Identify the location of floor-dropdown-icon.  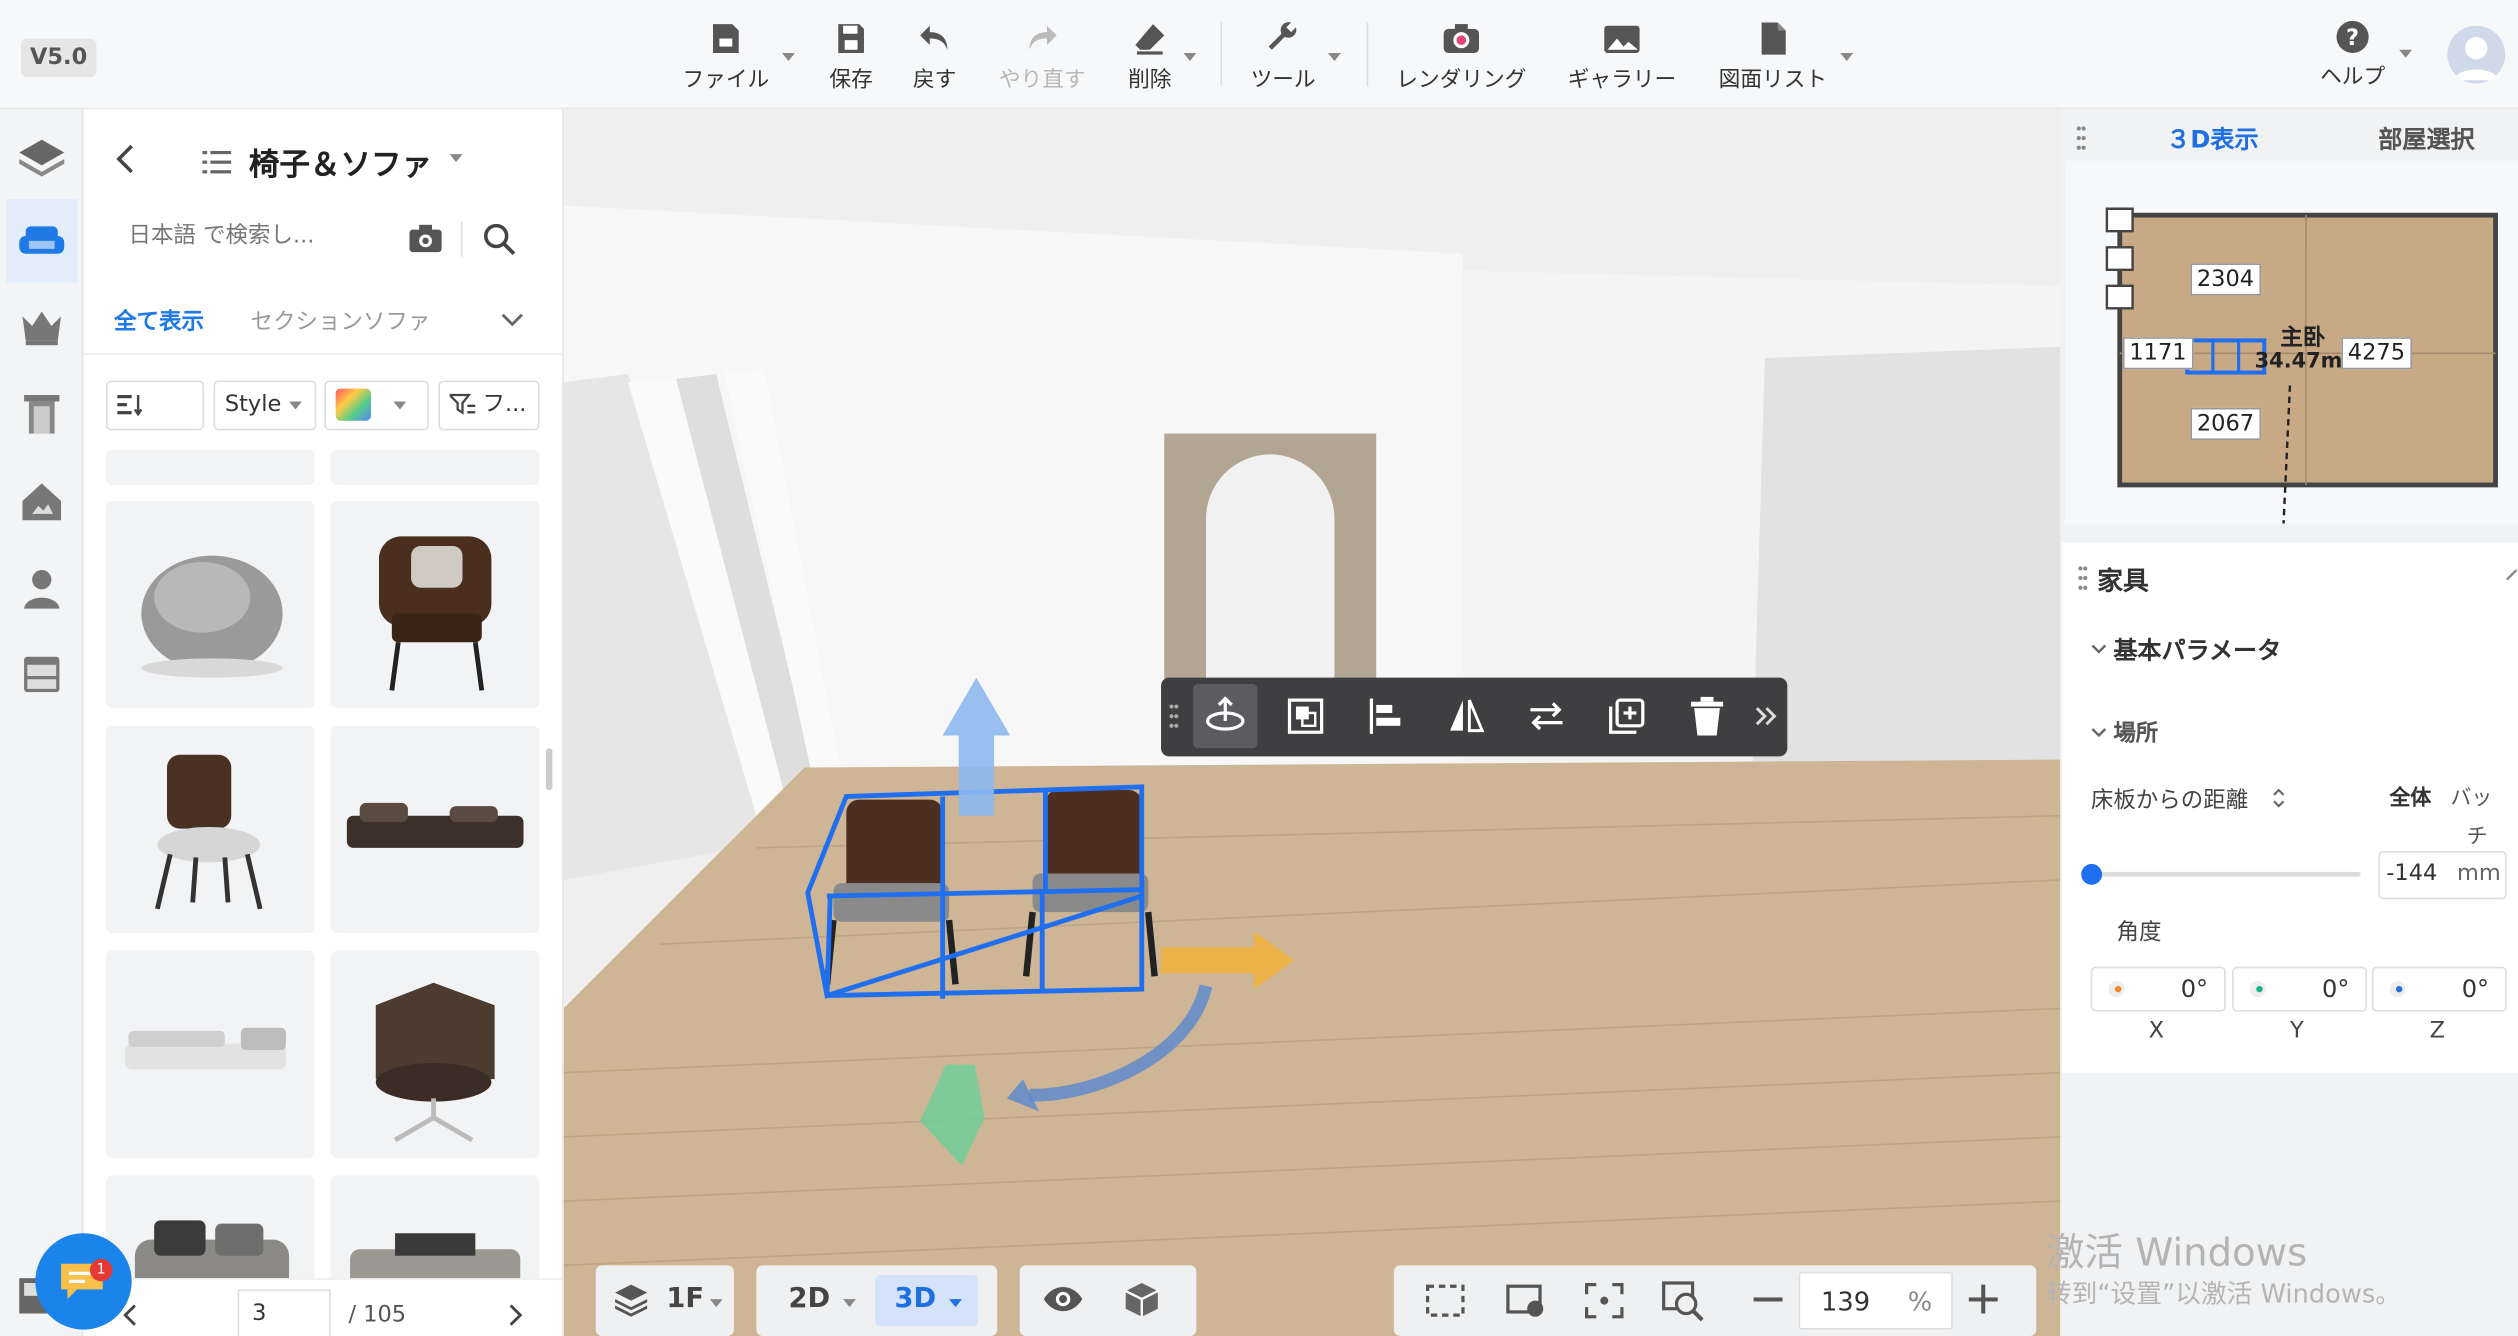
(716, 1303).